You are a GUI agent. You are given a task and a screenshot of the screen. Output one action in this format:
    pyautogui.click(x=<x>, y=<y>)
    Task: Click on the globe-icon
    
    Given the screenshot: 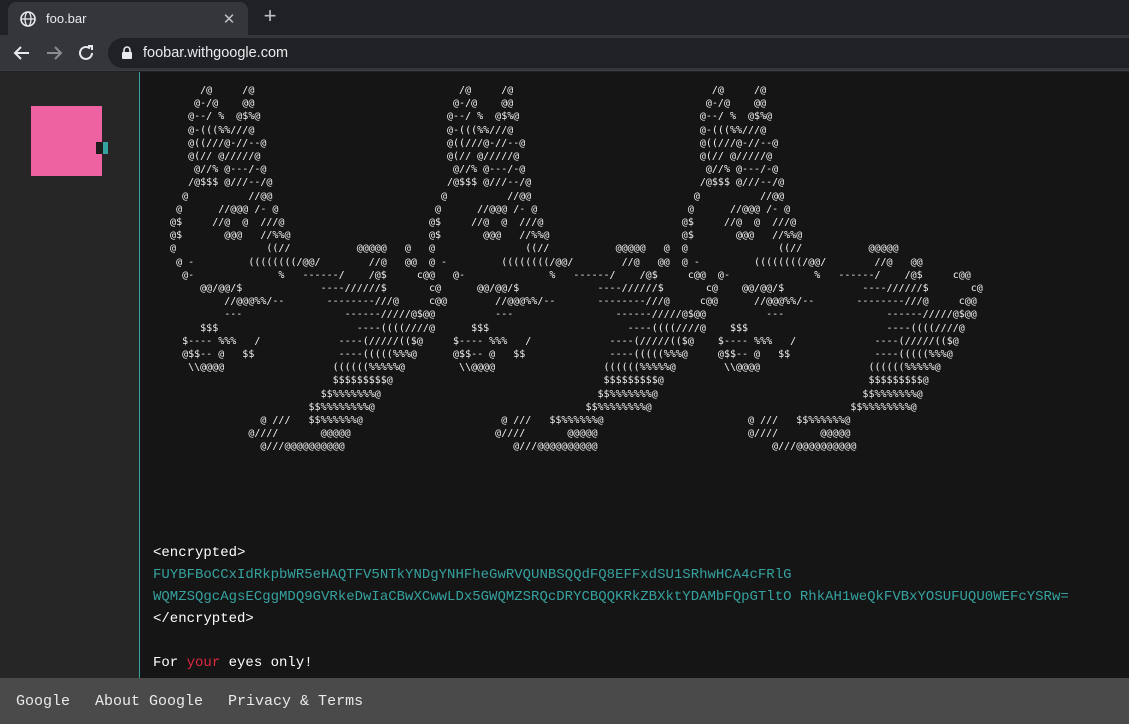 What is the action you would take?
    pyautogui.click(x=28, y=18)
    